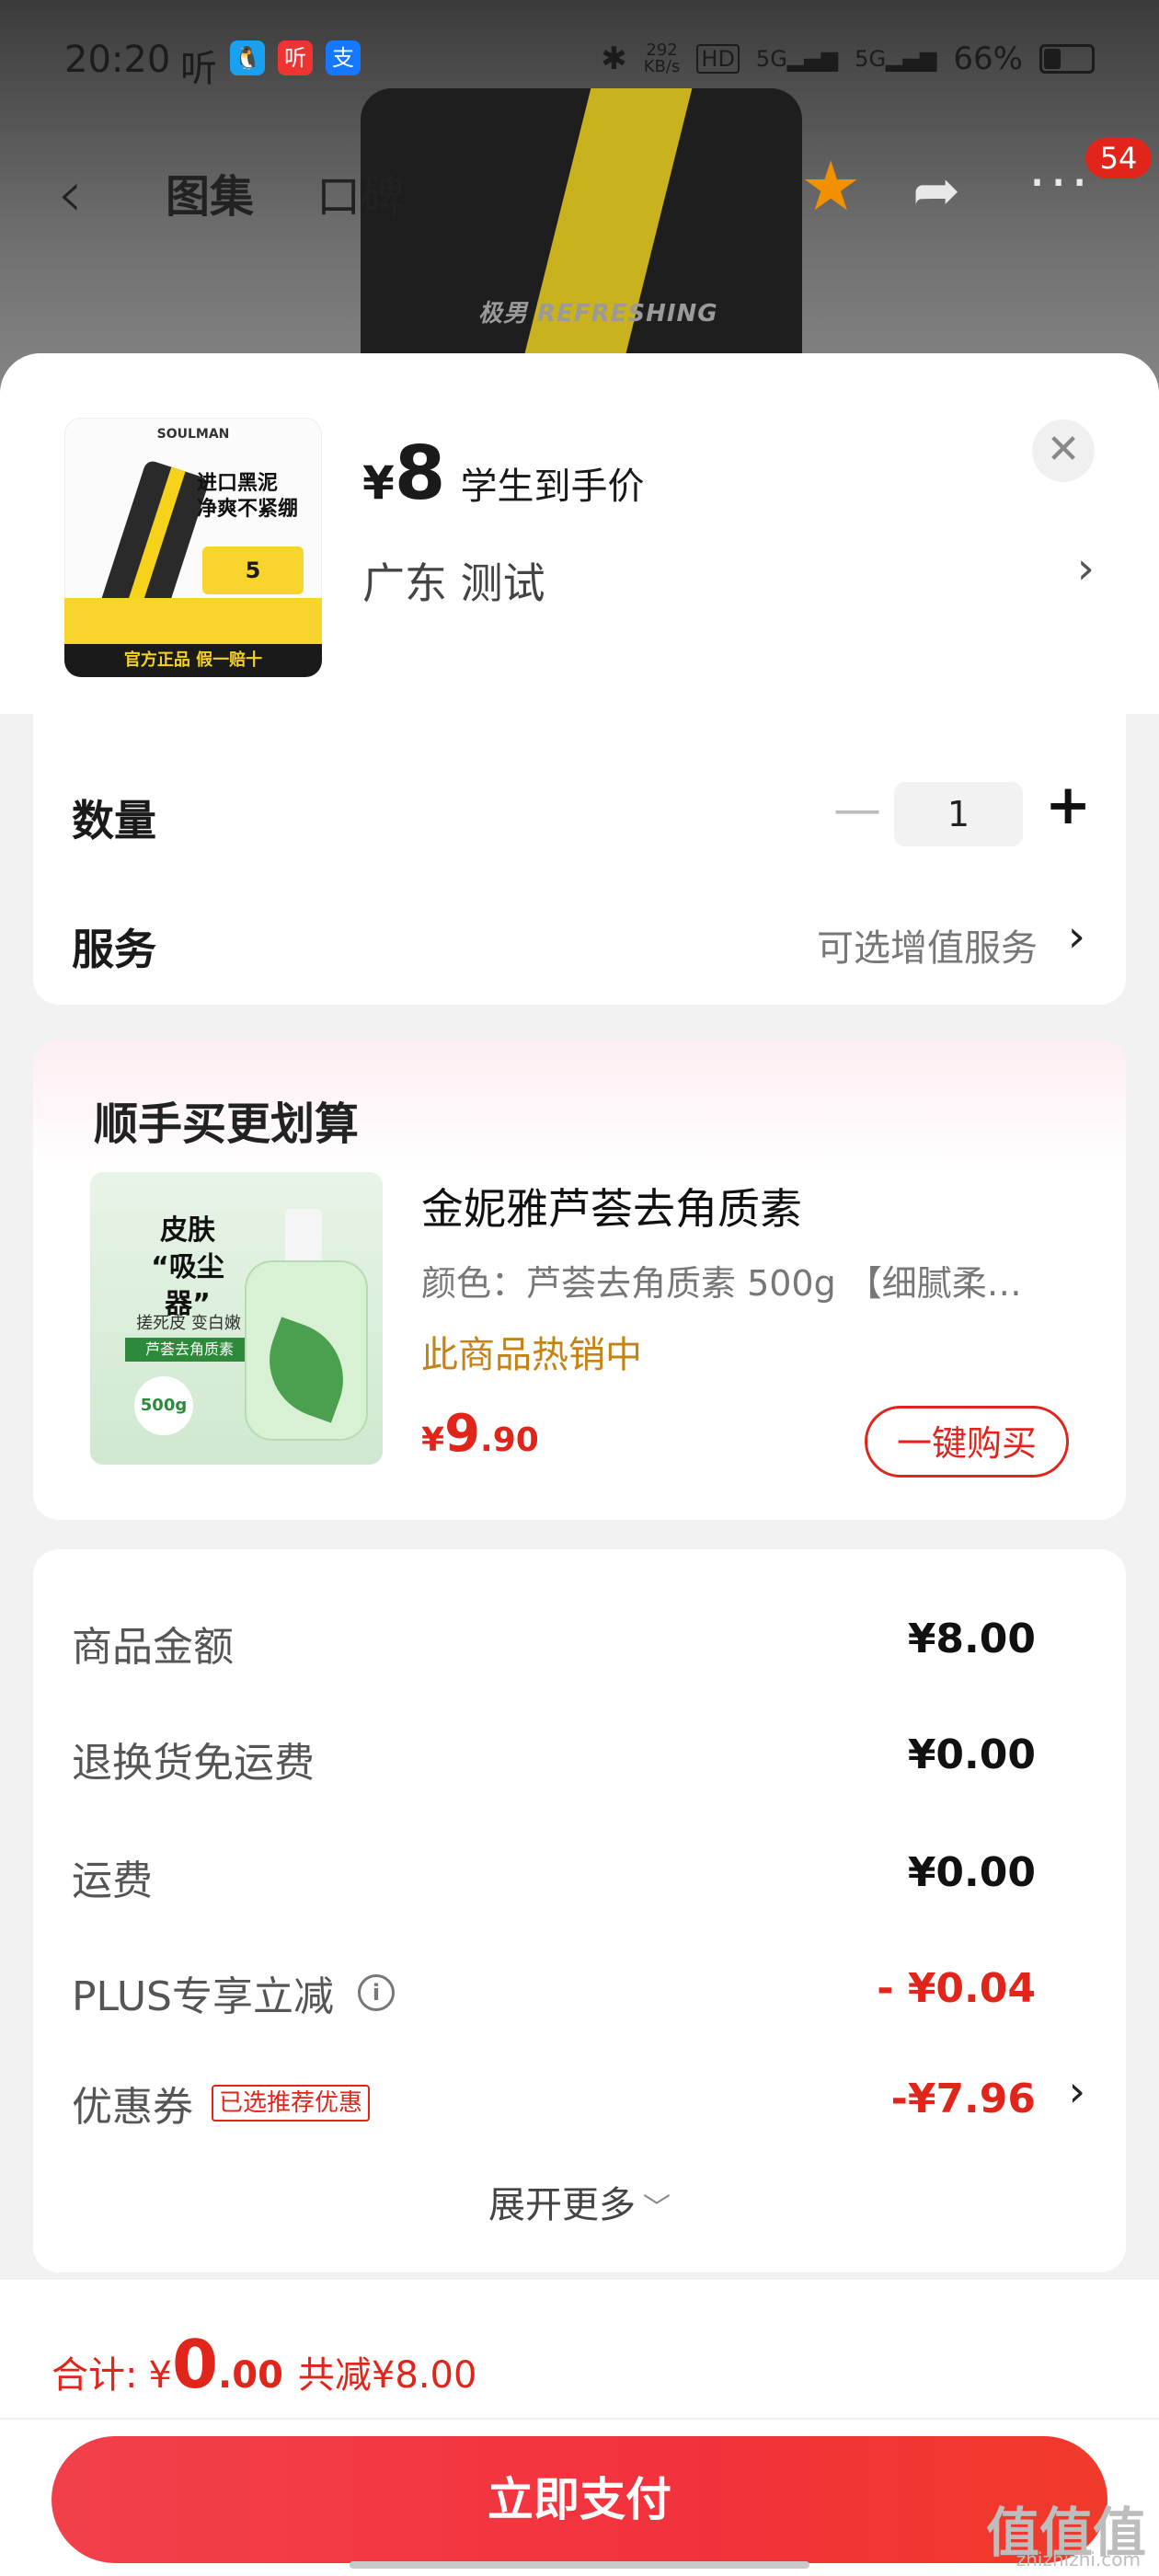  What do you see at coordinates (830, 186) in the screenshot?
I see `favorite-star-icon: ★` at bounding box center [830, 186].